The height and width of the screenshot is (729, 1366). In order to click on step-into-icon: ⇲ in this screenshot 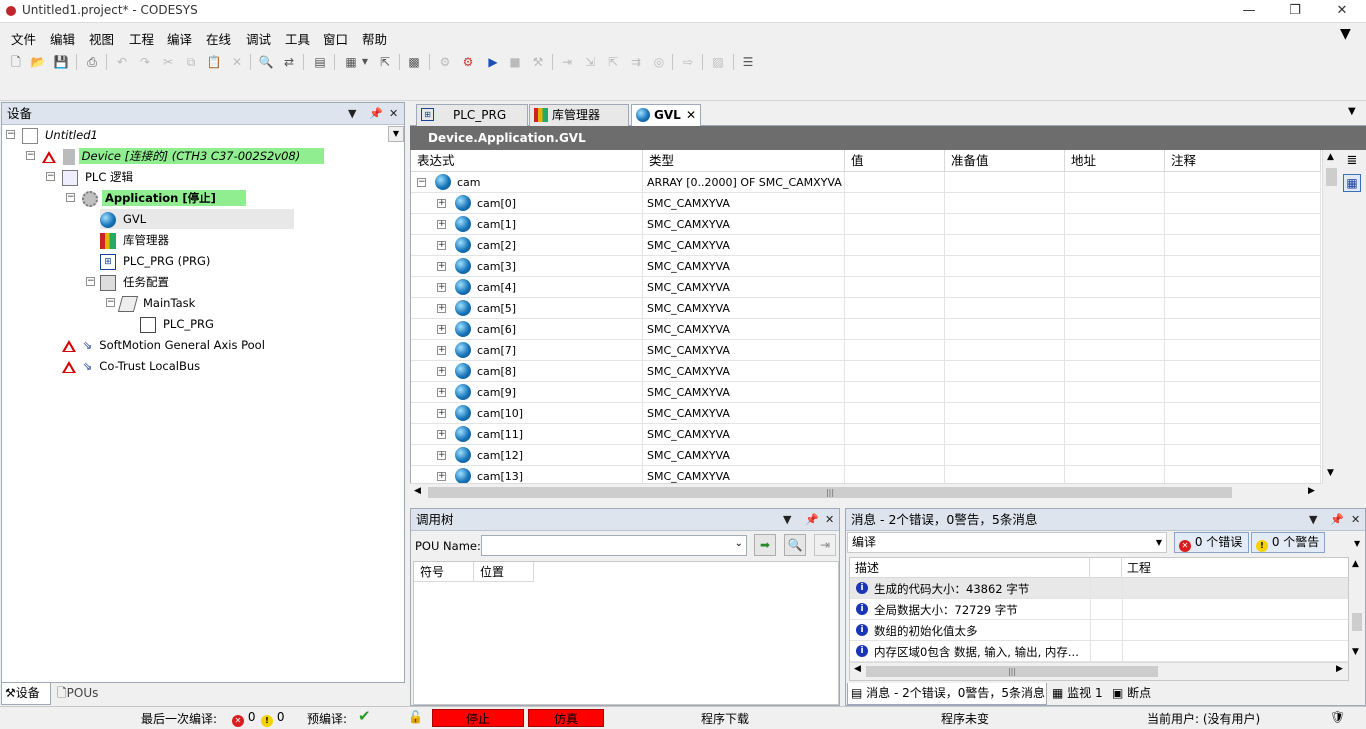, I will do `click(590, 62)`.